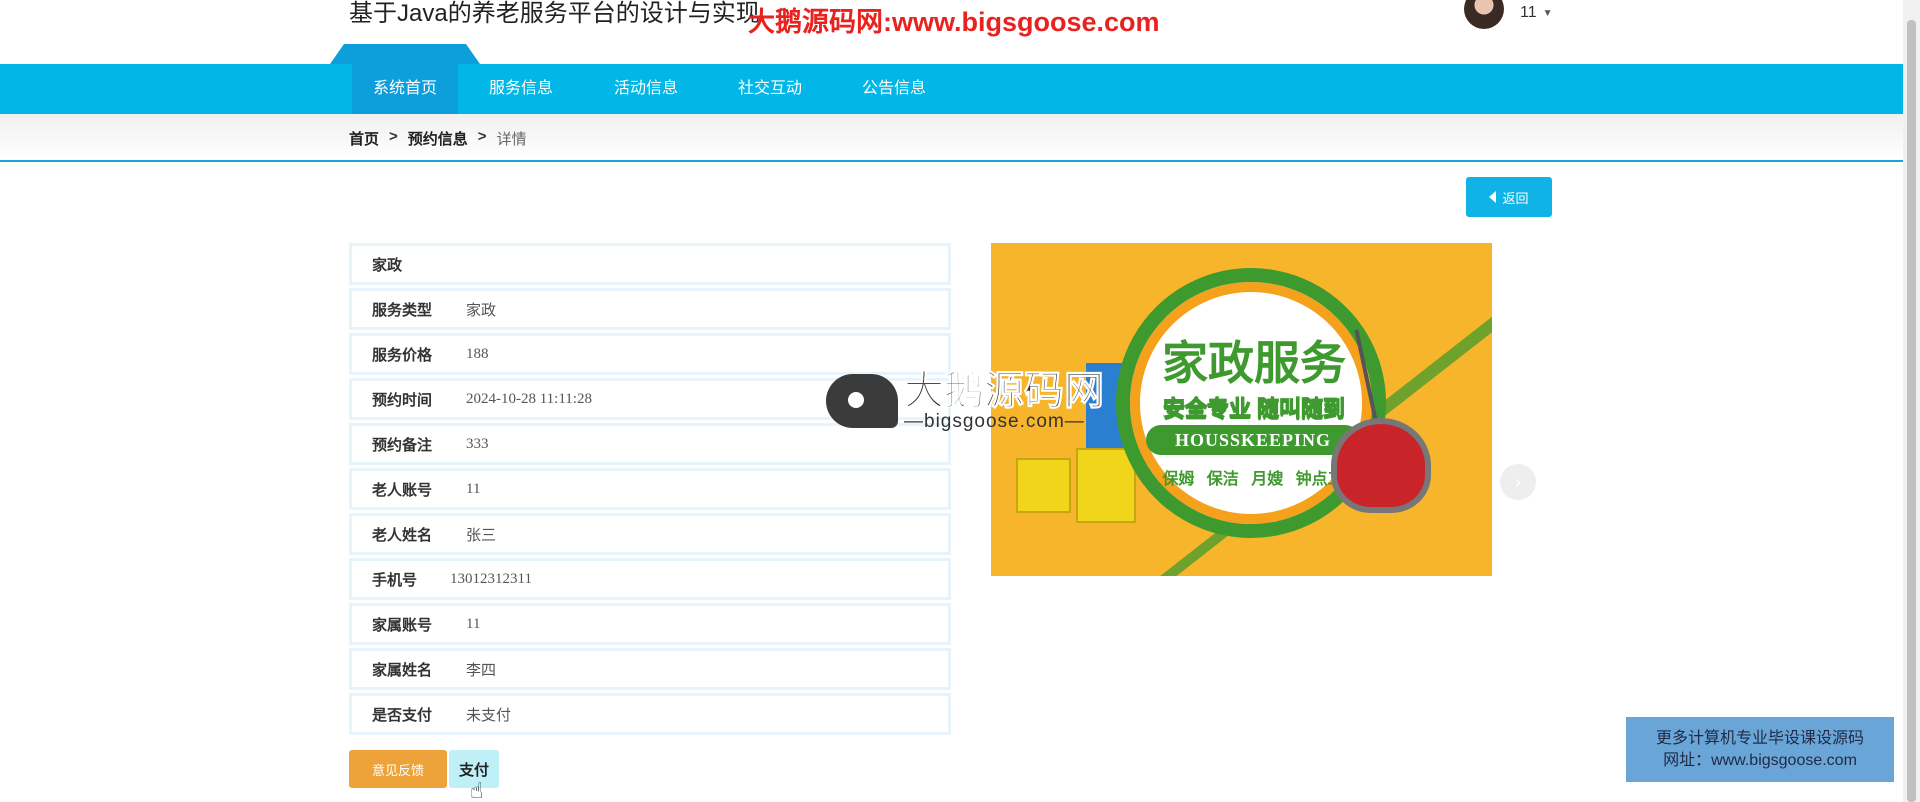  I want to click on detail-label: 服务类型, so click(402, 310).